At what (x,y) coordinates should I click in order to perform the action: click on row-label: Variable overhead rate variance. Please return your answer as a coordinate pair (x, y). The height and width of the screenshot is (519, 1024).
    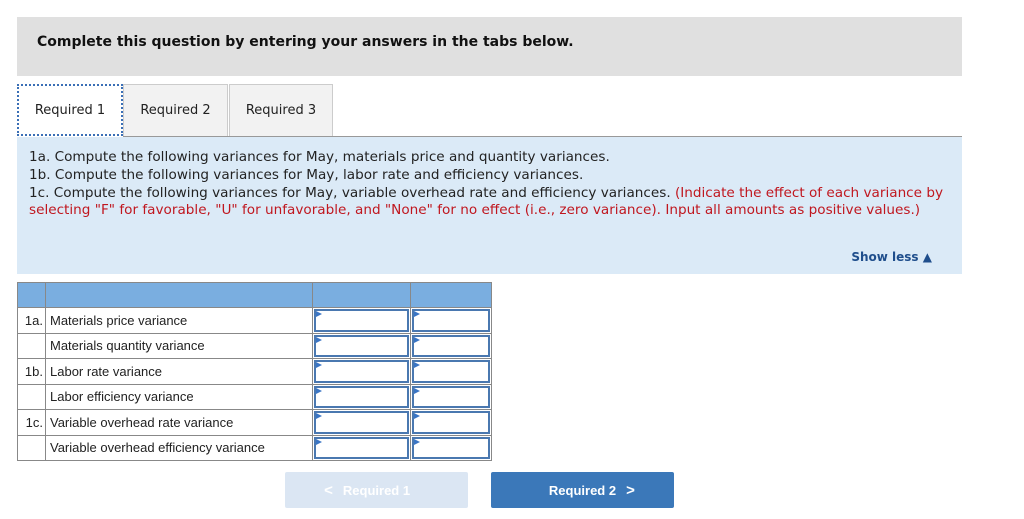
    Looking at the image, I should click on (179, 422).